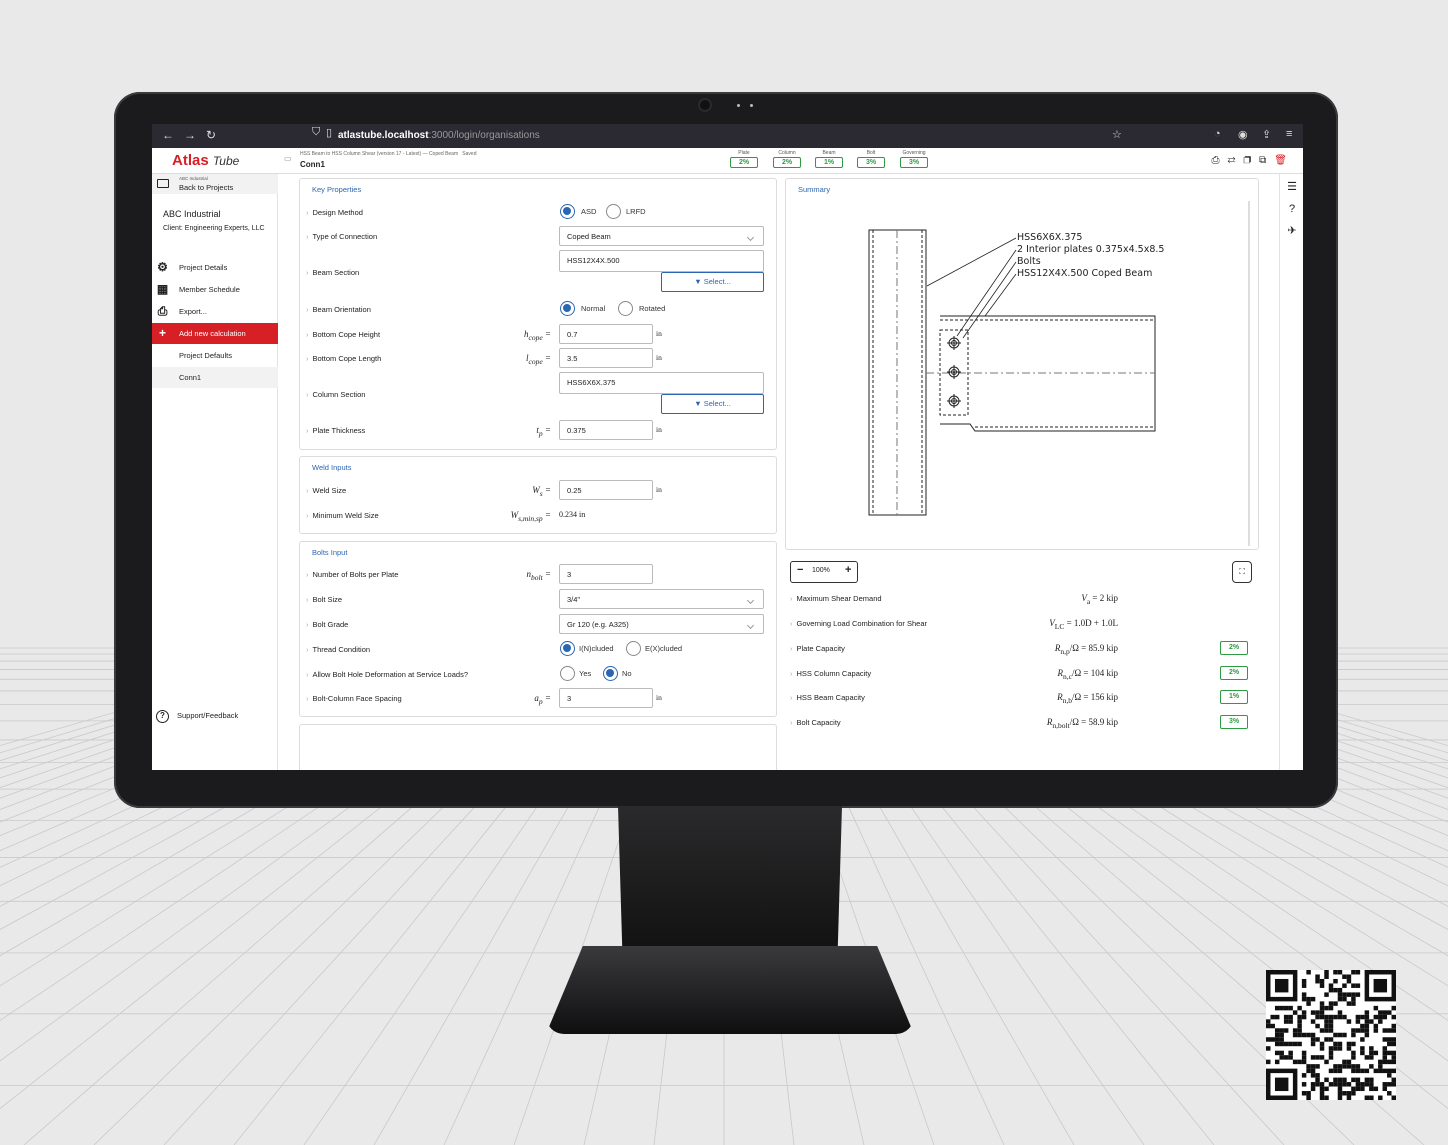  Describe the element at coordinates (567, 211) in the screenshot. I see `radio-asd` at that location.